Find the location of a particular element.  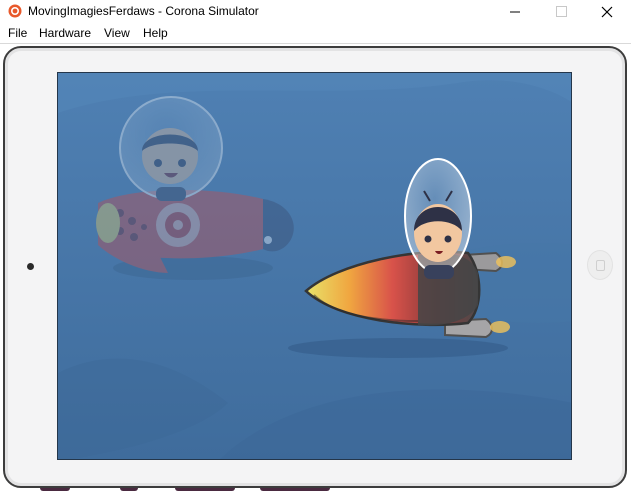

close-button is located at coordinates (607, 11).